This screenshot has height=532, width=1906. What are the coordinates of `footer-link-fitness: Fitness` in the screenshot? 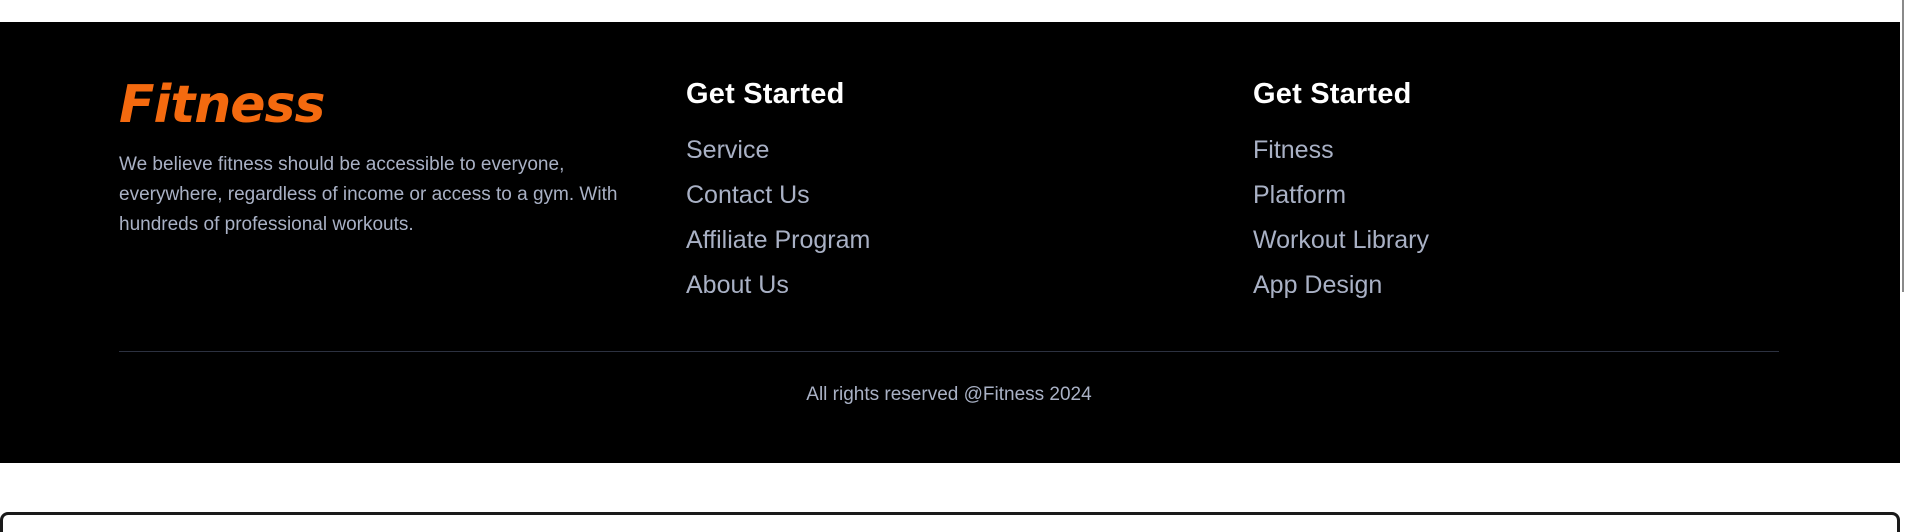 It's located at (1293, 150).